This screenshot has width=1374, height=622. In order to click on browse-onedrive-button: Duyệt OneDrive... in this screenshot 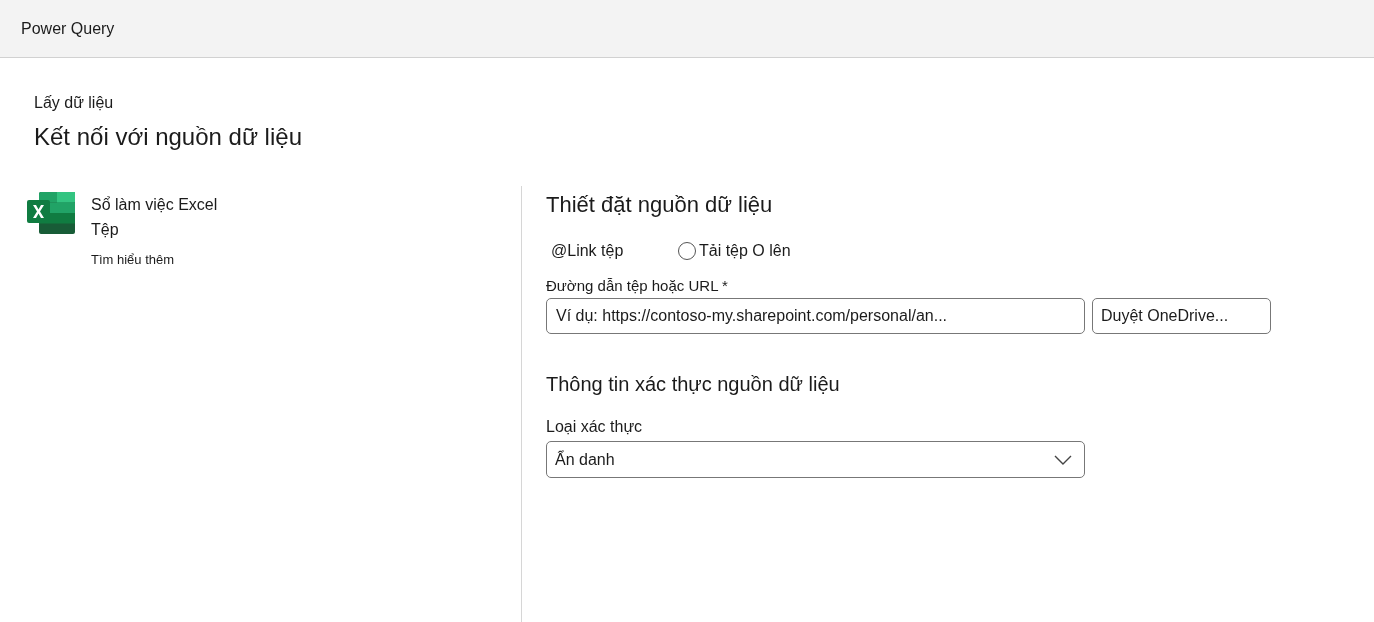, I will do `click(1181, 316)`.